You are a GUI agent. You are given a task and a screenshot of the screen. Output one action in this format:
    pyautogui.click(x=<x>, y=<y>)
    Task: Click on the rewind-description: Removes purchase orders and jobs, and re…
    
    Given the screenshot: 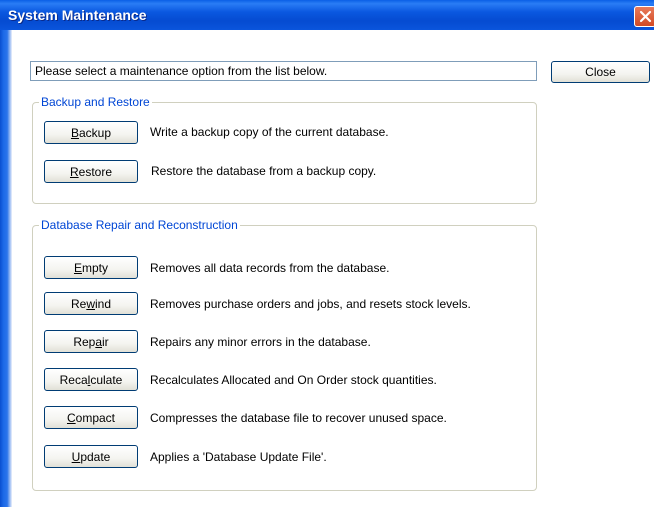 What is the action you would take?
    pyautogui.click(x=310, y=304)
    